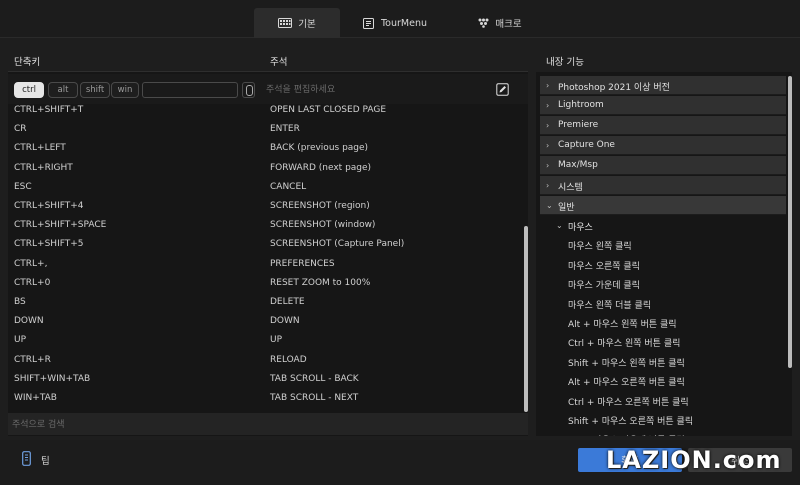 The height and width of the screenshot is (485, 800). Describe the element at coordinates (663, 432) in the screenshot. I see `tree-item: Alt + 마우스 가운데 버튼 클릭` at that location.